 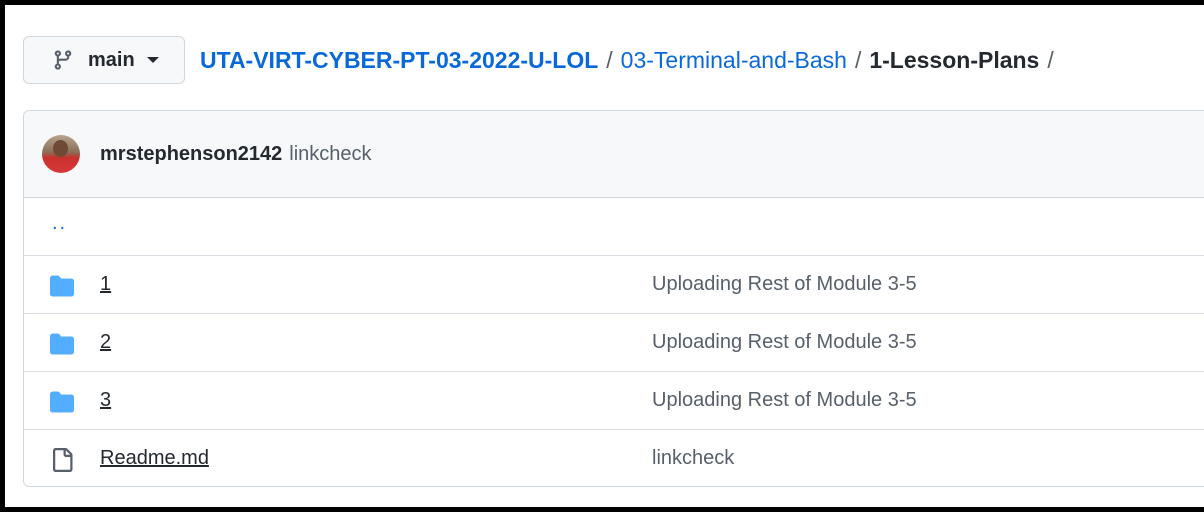 What do you see at coordinates (614, 458) in the screenshot?
I see `table-row: Readme.md linkcheck` at bounding box center [614, 458].